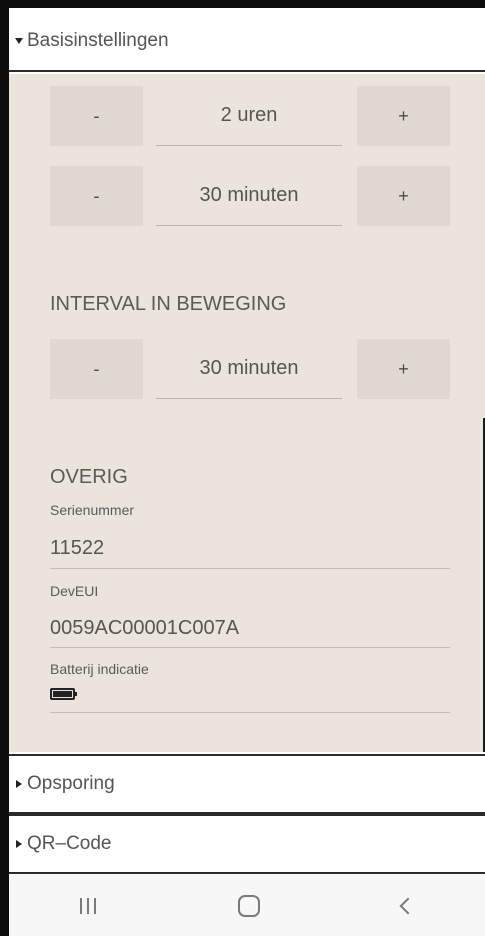 The height and width of the screenshot is (936, 485). I want to click on serial-label: Serienummer, so click(92, 510).